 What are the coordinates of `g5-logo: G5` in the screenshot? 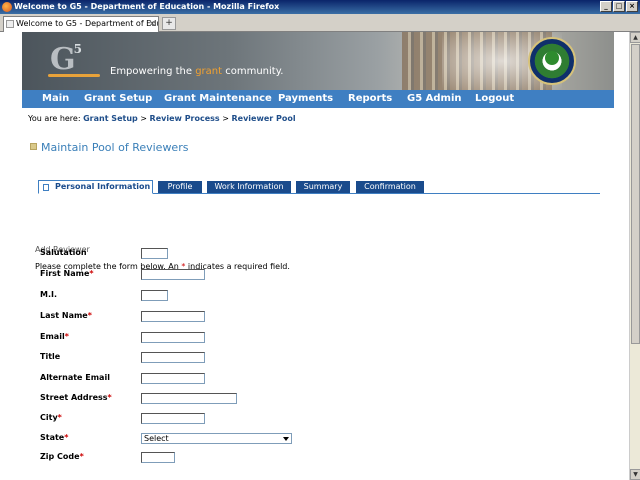 It's located at (66, 59).